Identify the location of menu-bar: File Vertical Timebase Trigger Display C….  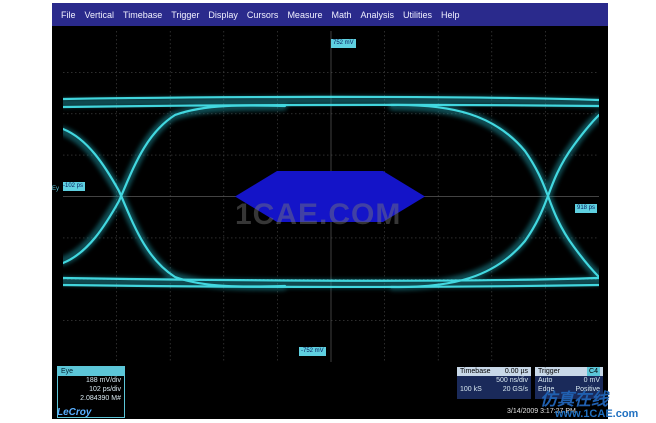
(330, 14).